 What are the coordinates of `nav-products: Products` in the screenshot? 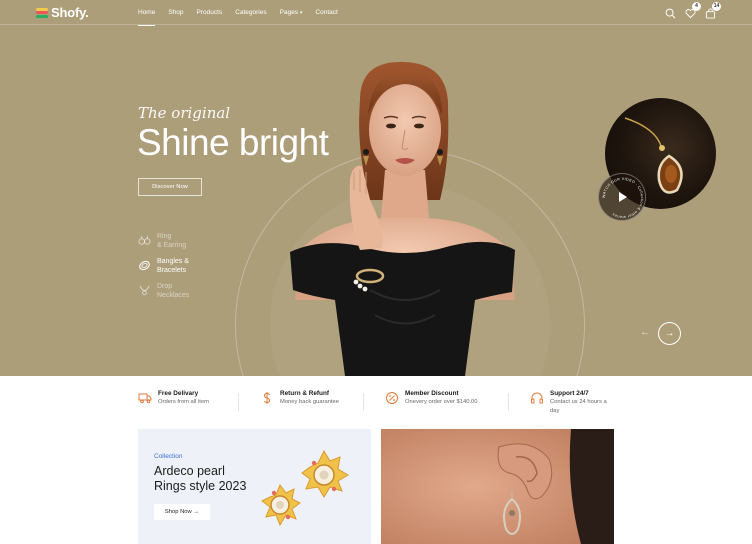 It's located at (210, 12).